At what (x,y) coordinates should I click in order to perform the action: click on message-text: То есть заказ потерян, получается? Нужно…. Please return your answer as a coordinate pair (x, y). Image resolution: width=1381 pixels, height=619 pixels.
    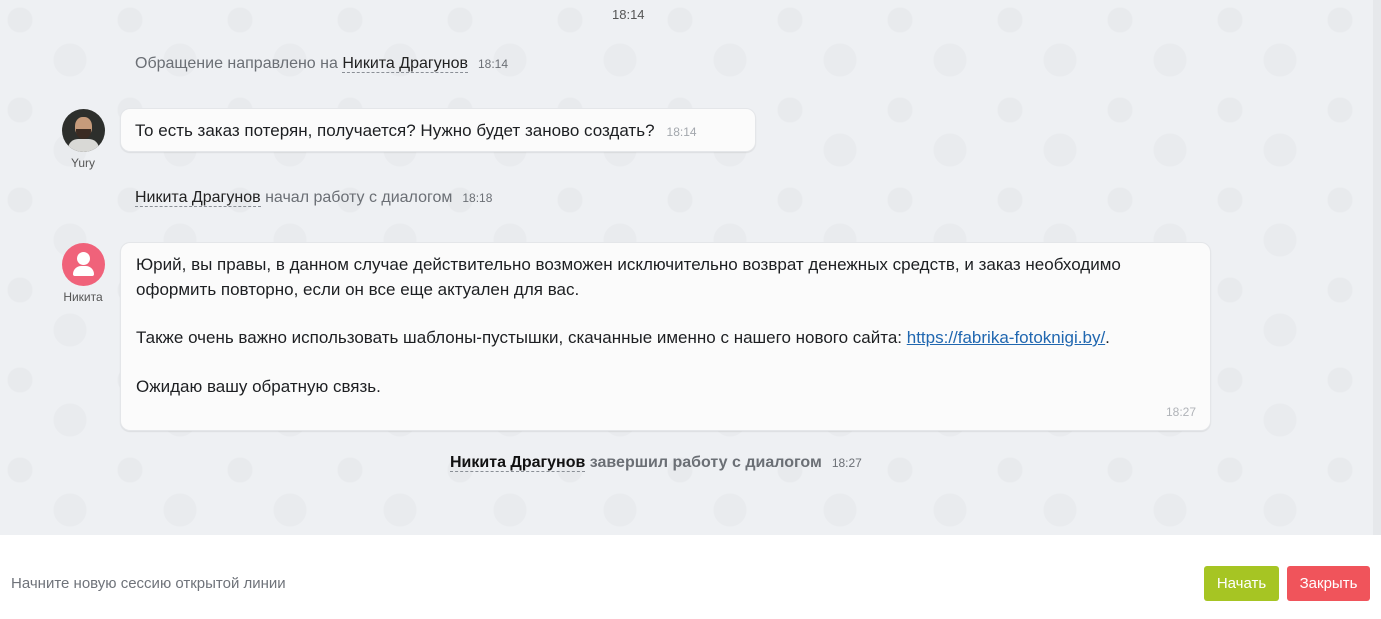
    Looking at the image, I should click on (395, 130).